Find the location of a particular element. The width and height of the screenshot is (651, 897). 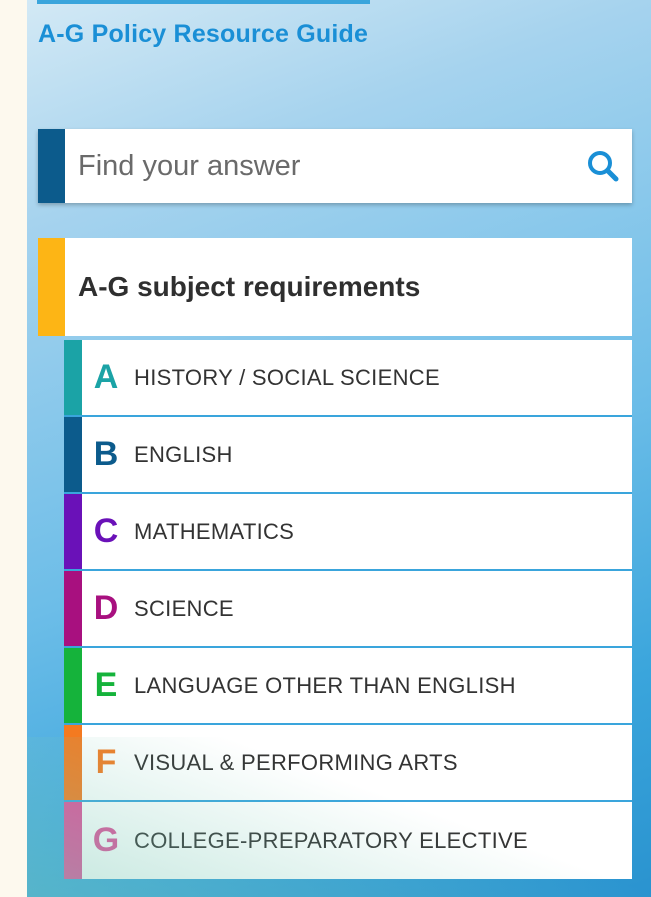

requirements-header: A-G subject requirements is located at coordinates (335, 287).